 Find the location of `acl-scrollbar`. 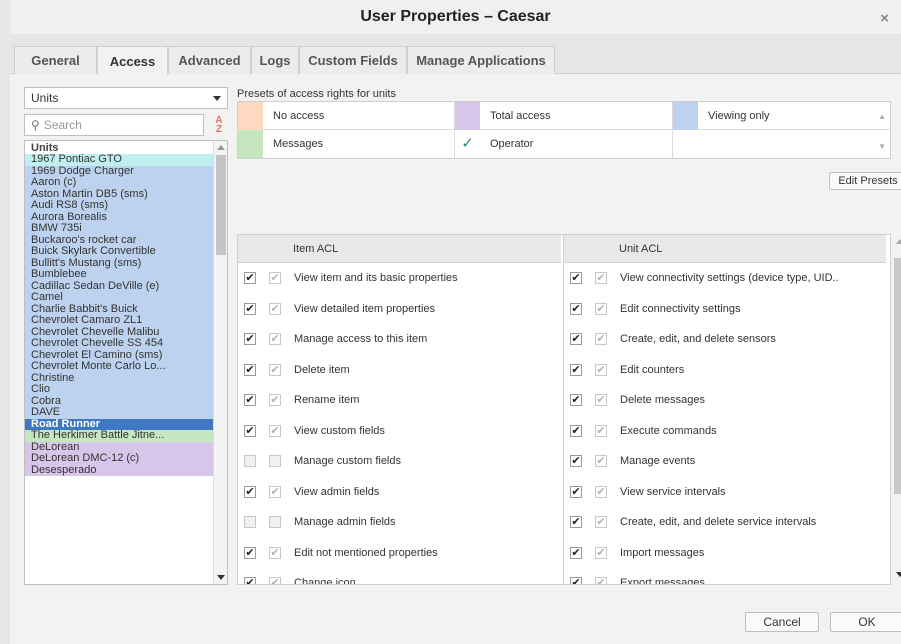

acl-scrollbar is located at coordinates (897, 409).